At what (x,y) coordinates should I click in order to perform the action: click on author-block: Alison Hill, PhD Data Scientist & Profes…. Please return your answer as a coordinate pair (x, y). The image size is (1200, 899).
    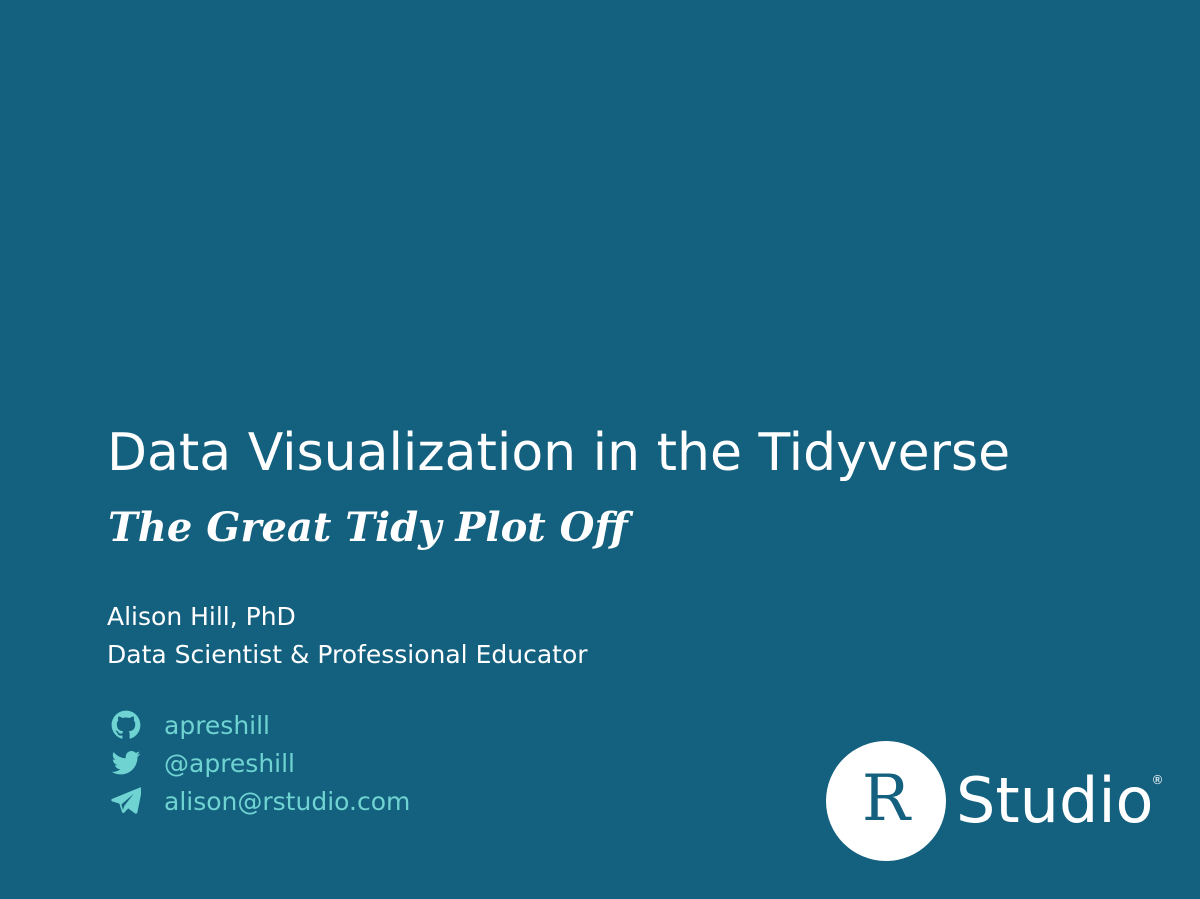
    Looking at the image, I should click on (347, 636).